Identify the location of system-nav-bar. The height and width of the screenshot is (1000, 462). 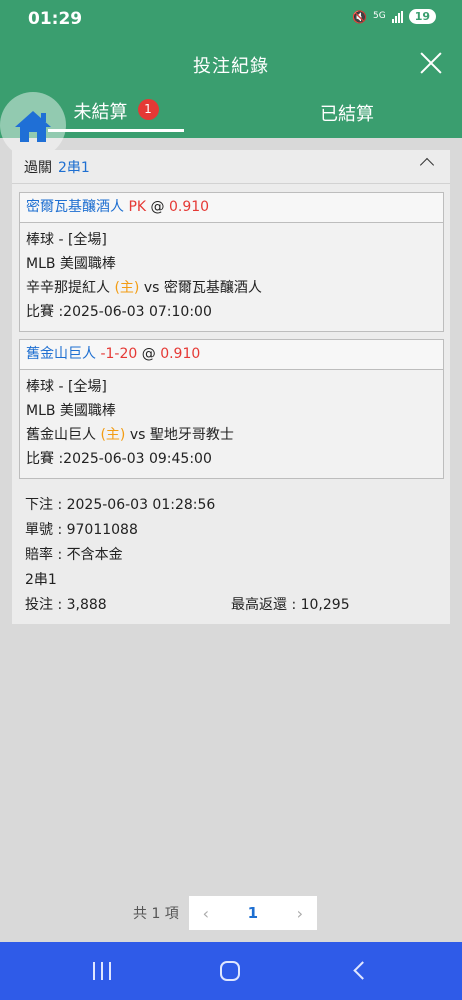
(231, 971).